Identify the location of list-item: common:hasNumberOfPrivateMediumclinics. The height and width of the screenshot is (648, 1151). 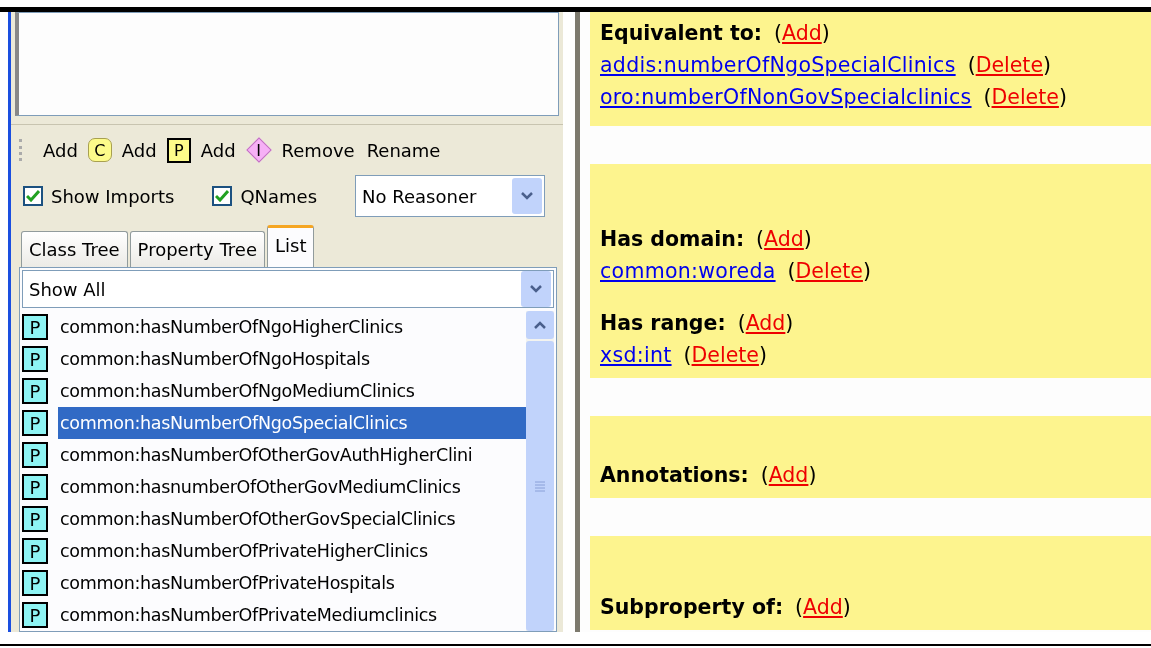
(249, 615).